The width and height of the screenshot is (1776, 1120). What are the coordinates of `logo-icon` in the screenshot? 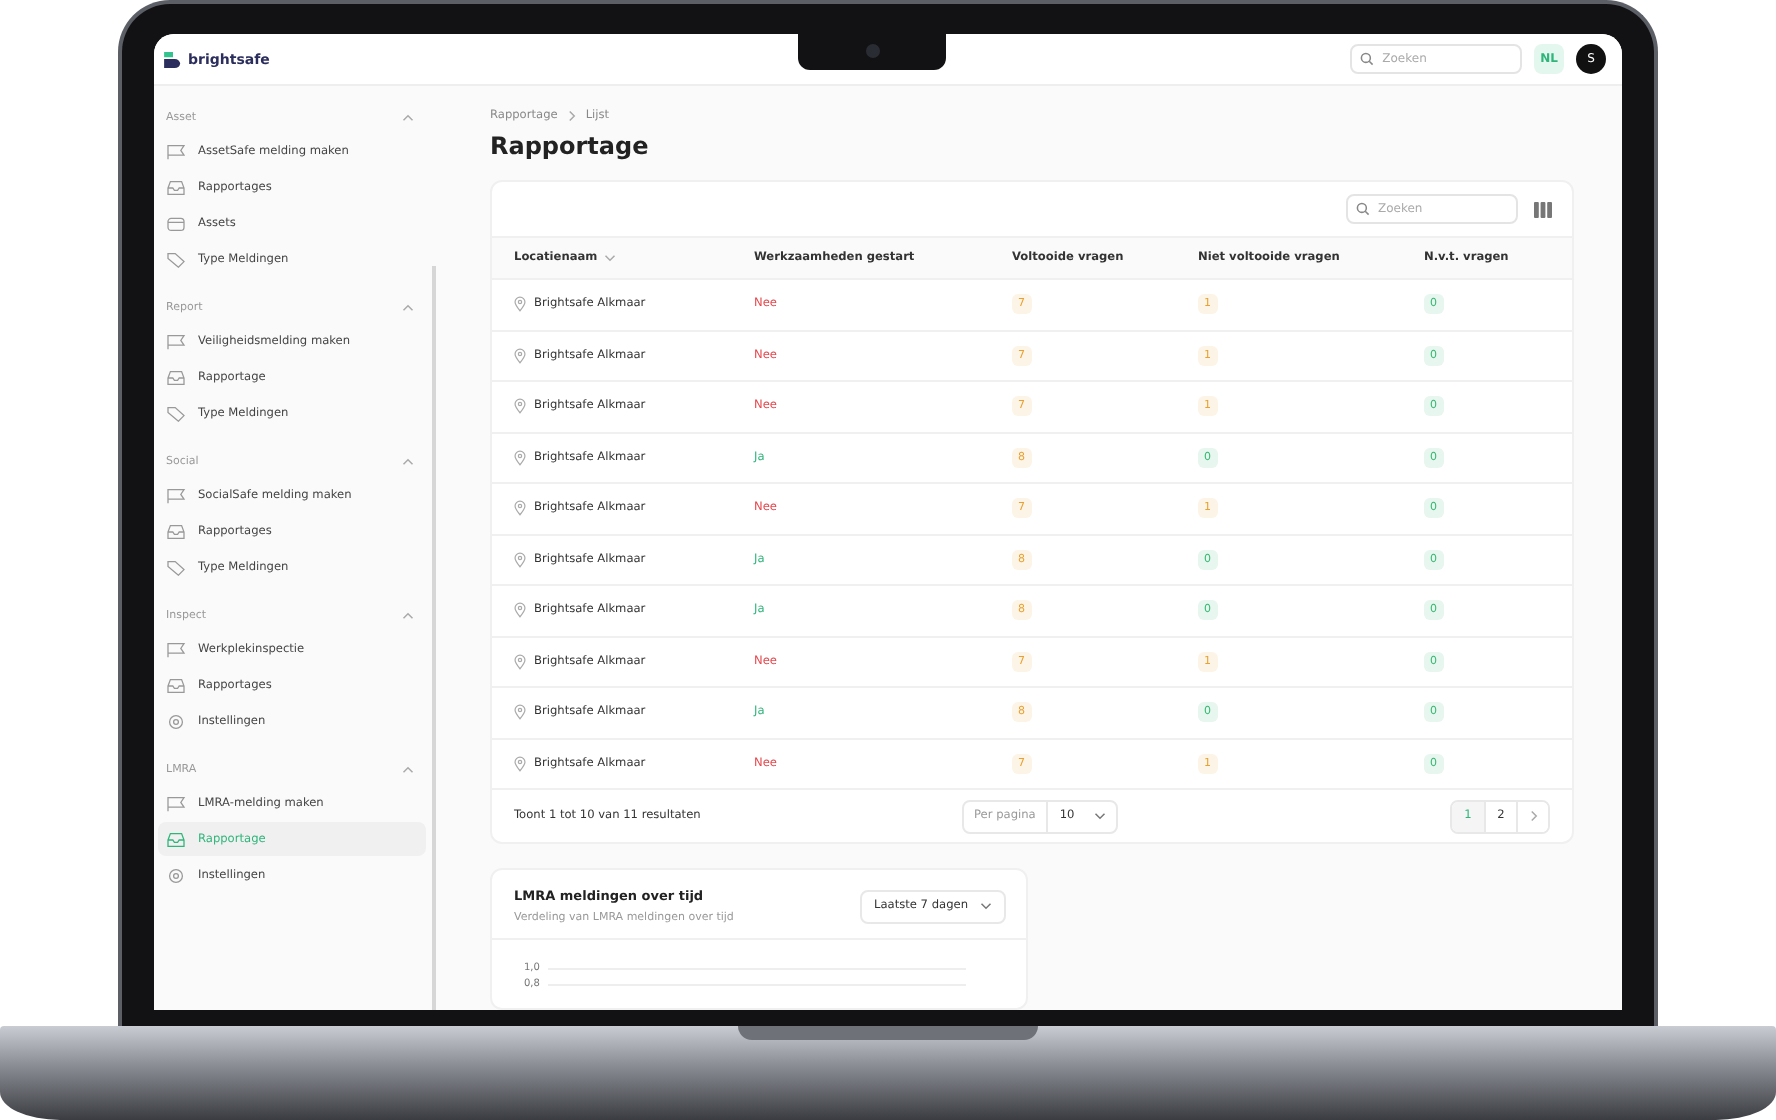 It's located at (173, 59).